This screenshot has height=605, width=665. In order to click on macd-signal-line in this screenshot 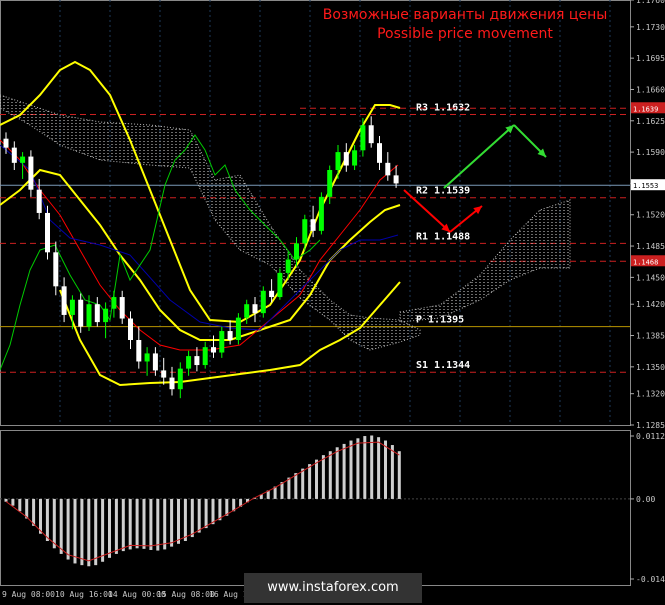, I will do `click(202, 501)`.